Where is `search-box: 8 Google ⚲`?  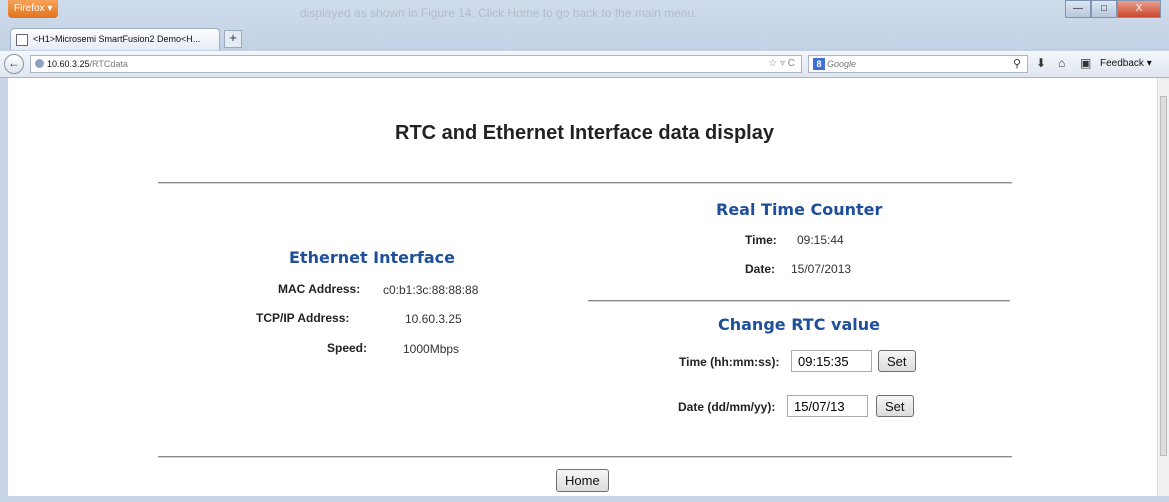 search-box: 8 Google ⚲ is located at coordinates (918, 64).